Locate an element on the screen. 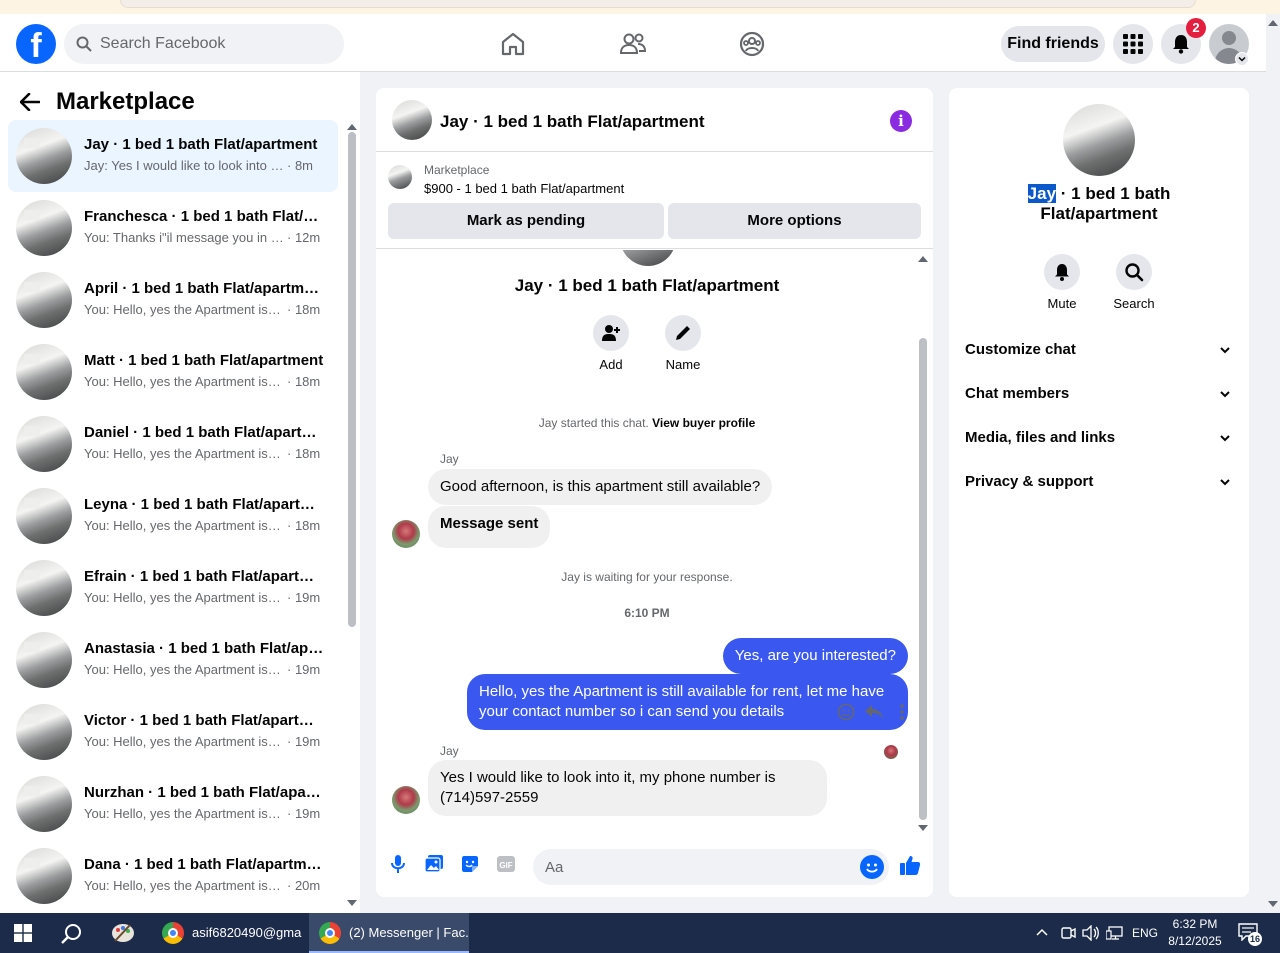 This screenshot has height=953, width=1280. incoming-message: Message sent is located at coordinates (489, 527).